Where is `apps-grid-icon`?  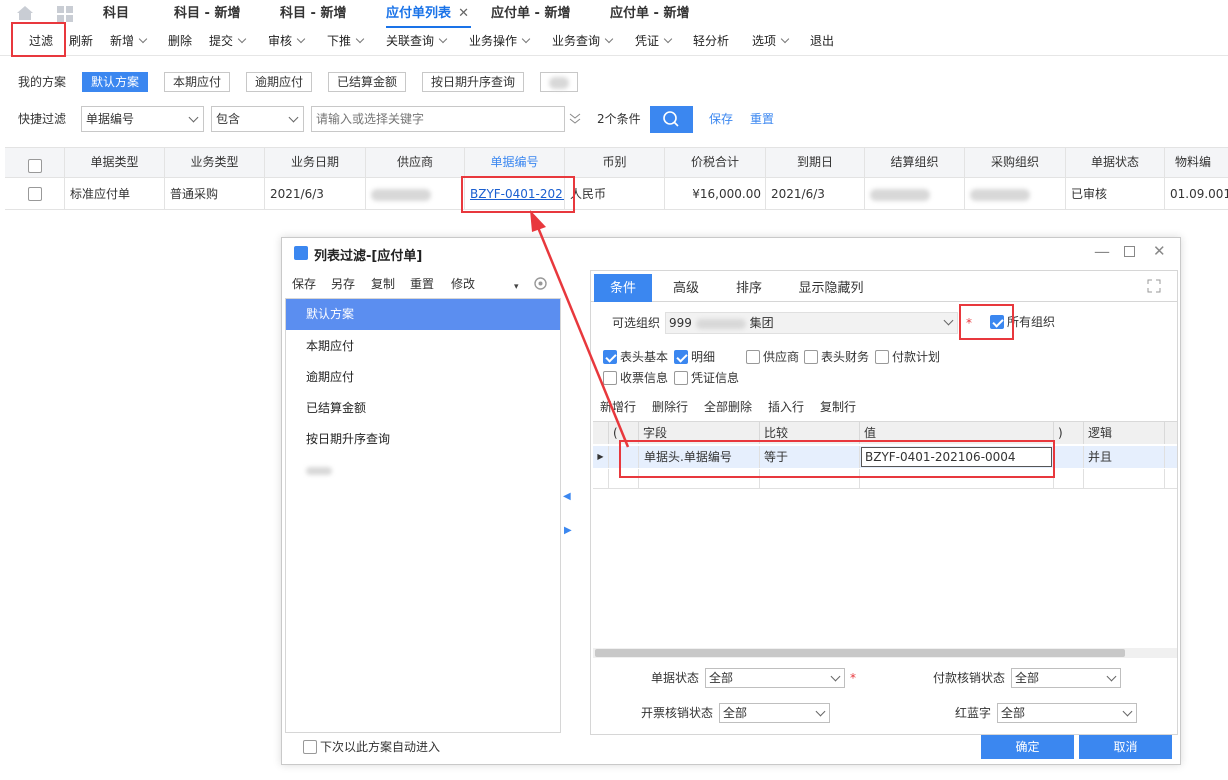 apps-grid-icon is located at coordinates (65, 14).